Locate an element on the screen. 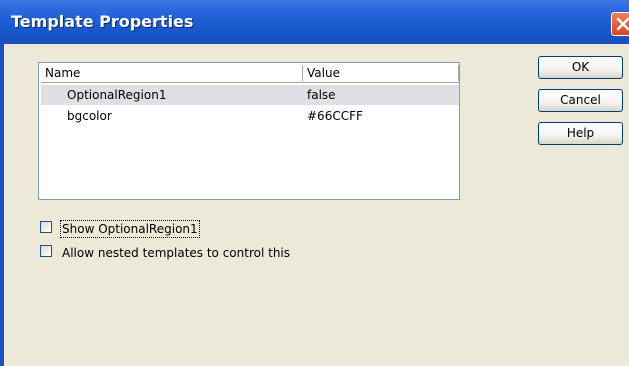 Image resolution: width=629 pixels, height=366 pixels. row-name-cell: bgcolor is located at coordinates (89, 116).